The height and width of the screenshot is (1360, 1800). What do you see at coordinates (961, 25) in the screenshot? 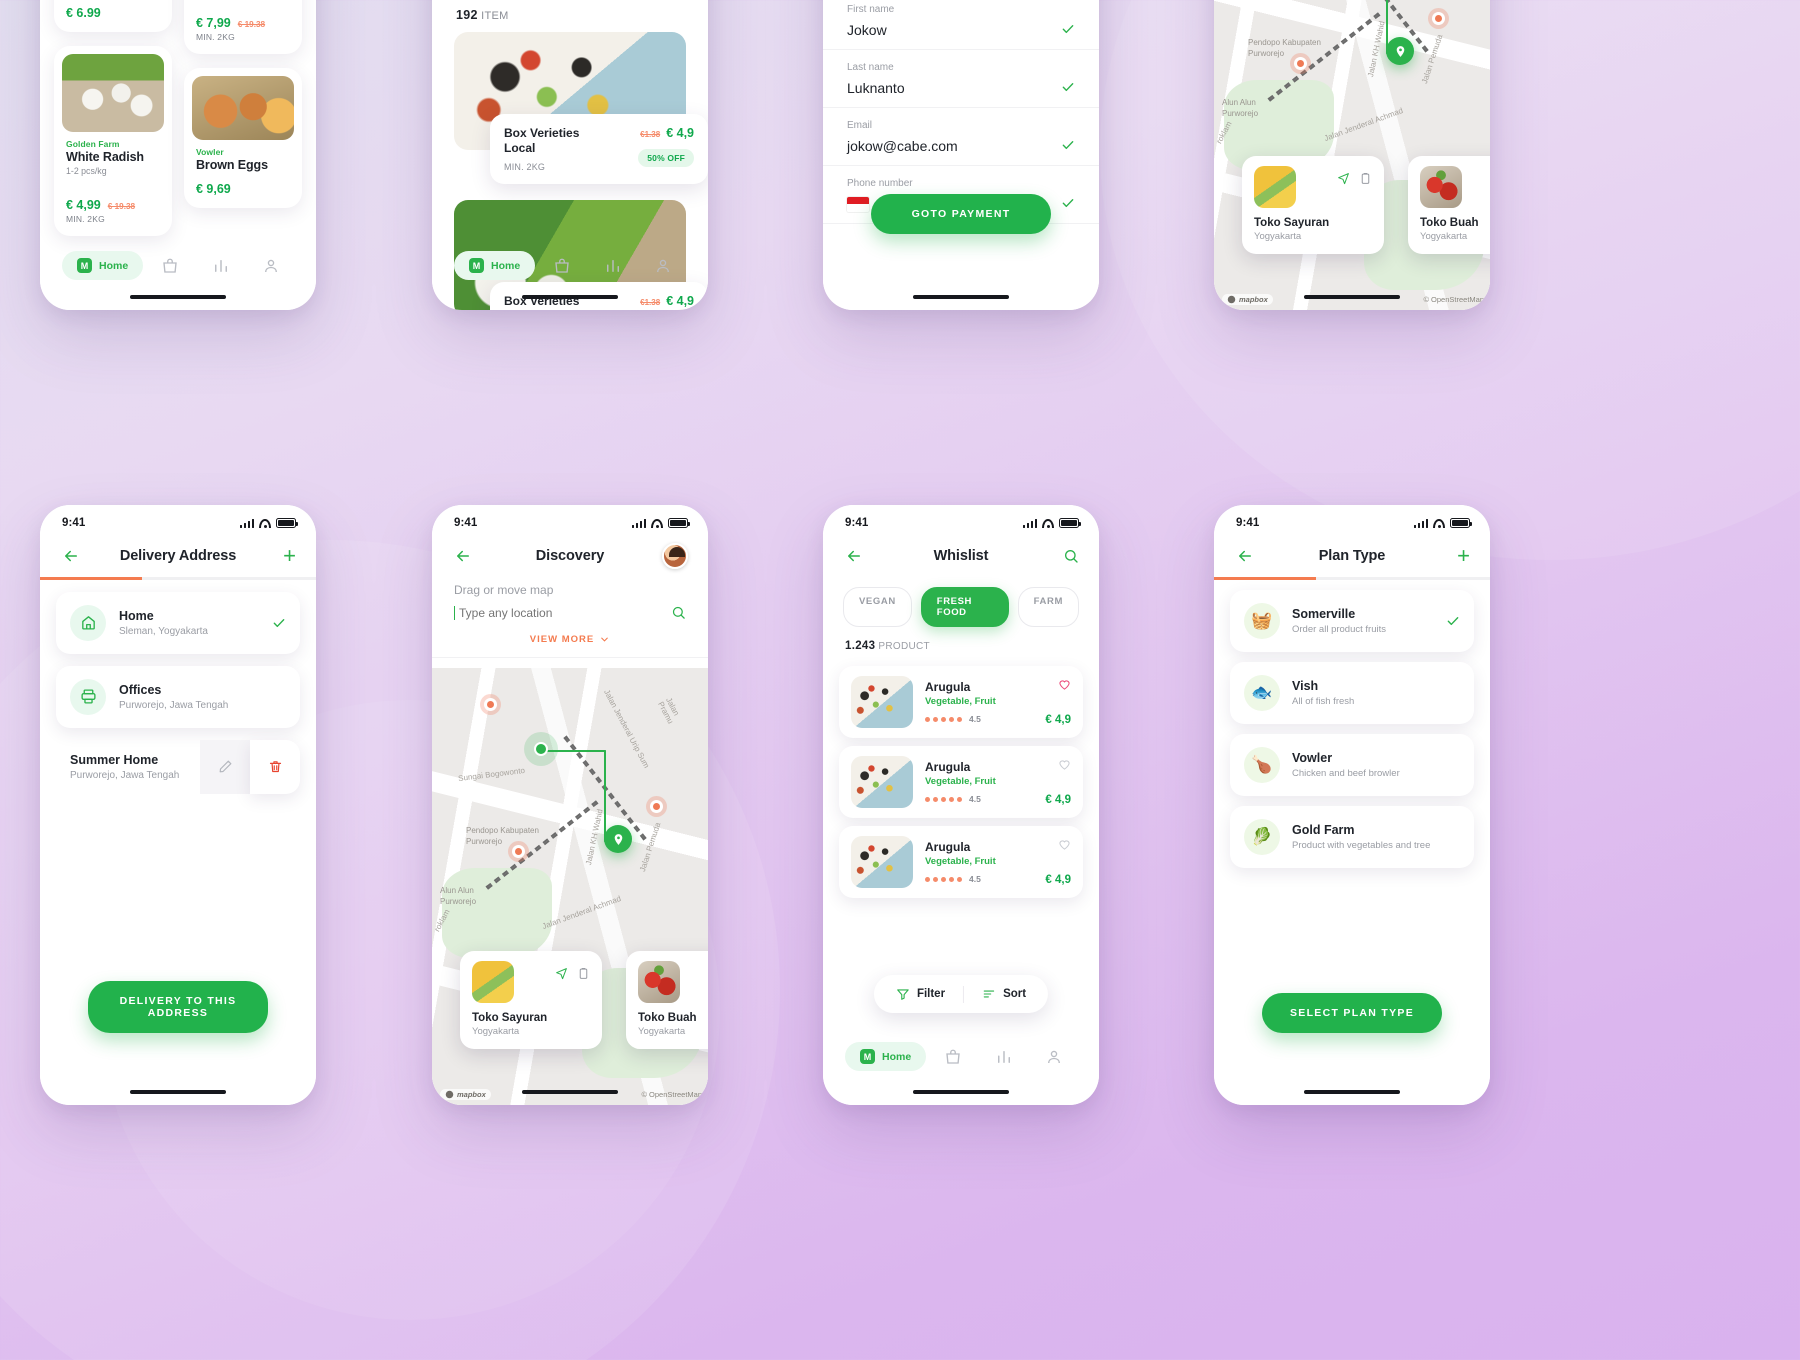
I see `field-first-name: First name Jokow` at bounding box center [961, 25].